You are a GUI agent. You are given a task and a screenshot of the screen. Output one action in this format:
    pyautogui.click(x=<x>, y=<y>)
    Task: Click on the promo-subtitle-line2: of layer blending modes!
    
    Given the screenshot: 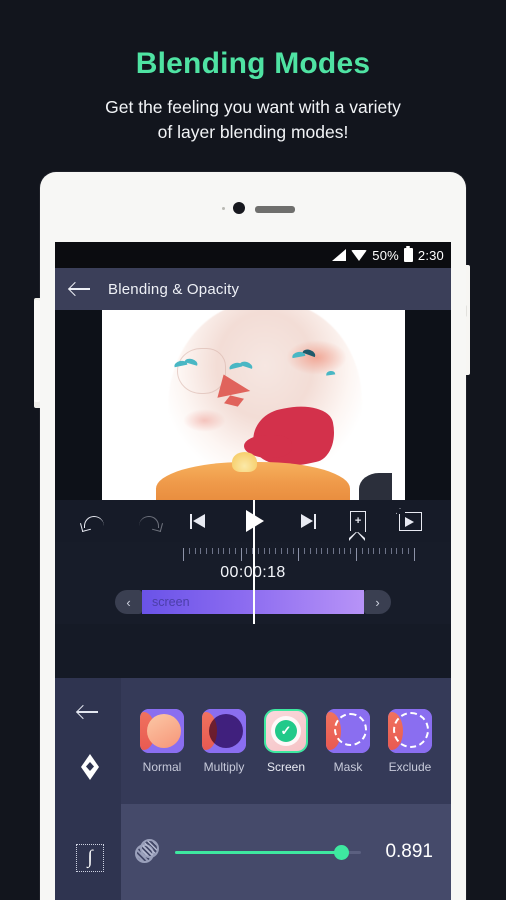 What is the action you would take?
    pyautogui.click(x=253, y=132)
    